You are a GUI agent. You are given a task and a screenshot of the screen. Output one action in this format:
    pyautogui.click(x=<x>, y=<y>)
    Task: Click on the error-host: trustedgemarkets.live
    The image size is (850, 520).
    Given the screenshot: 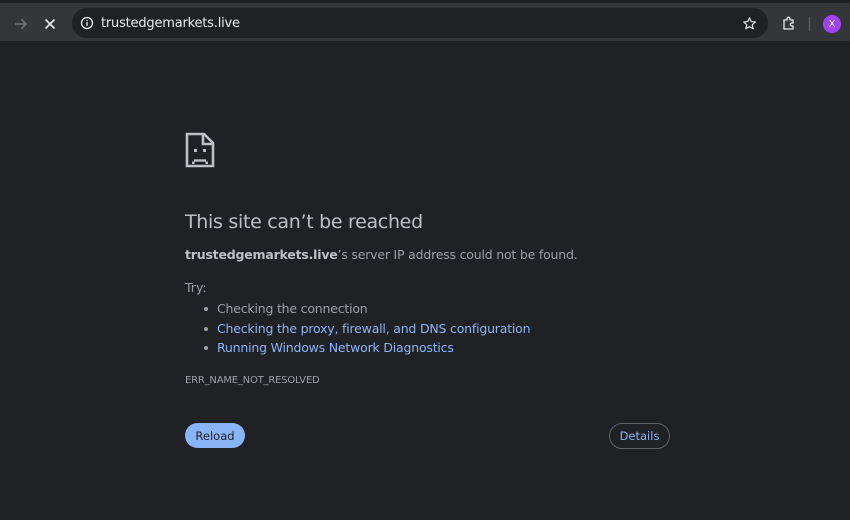 What is the action you would take?
    pyautogui.click(x=261, y=254)
    